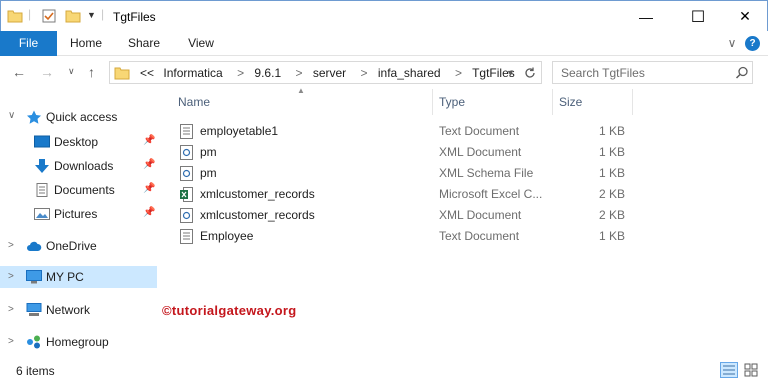 The image size is (768, 383). I want to click on search-box: Search TgtFiles, so click(652, 72).